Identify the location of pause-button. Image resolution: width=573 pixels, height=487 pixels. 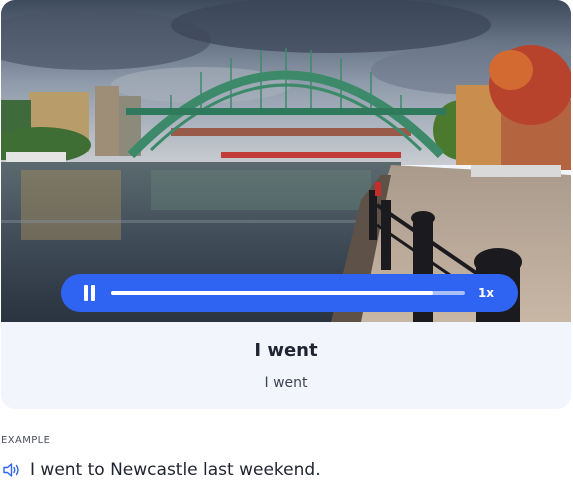
(89, 293).